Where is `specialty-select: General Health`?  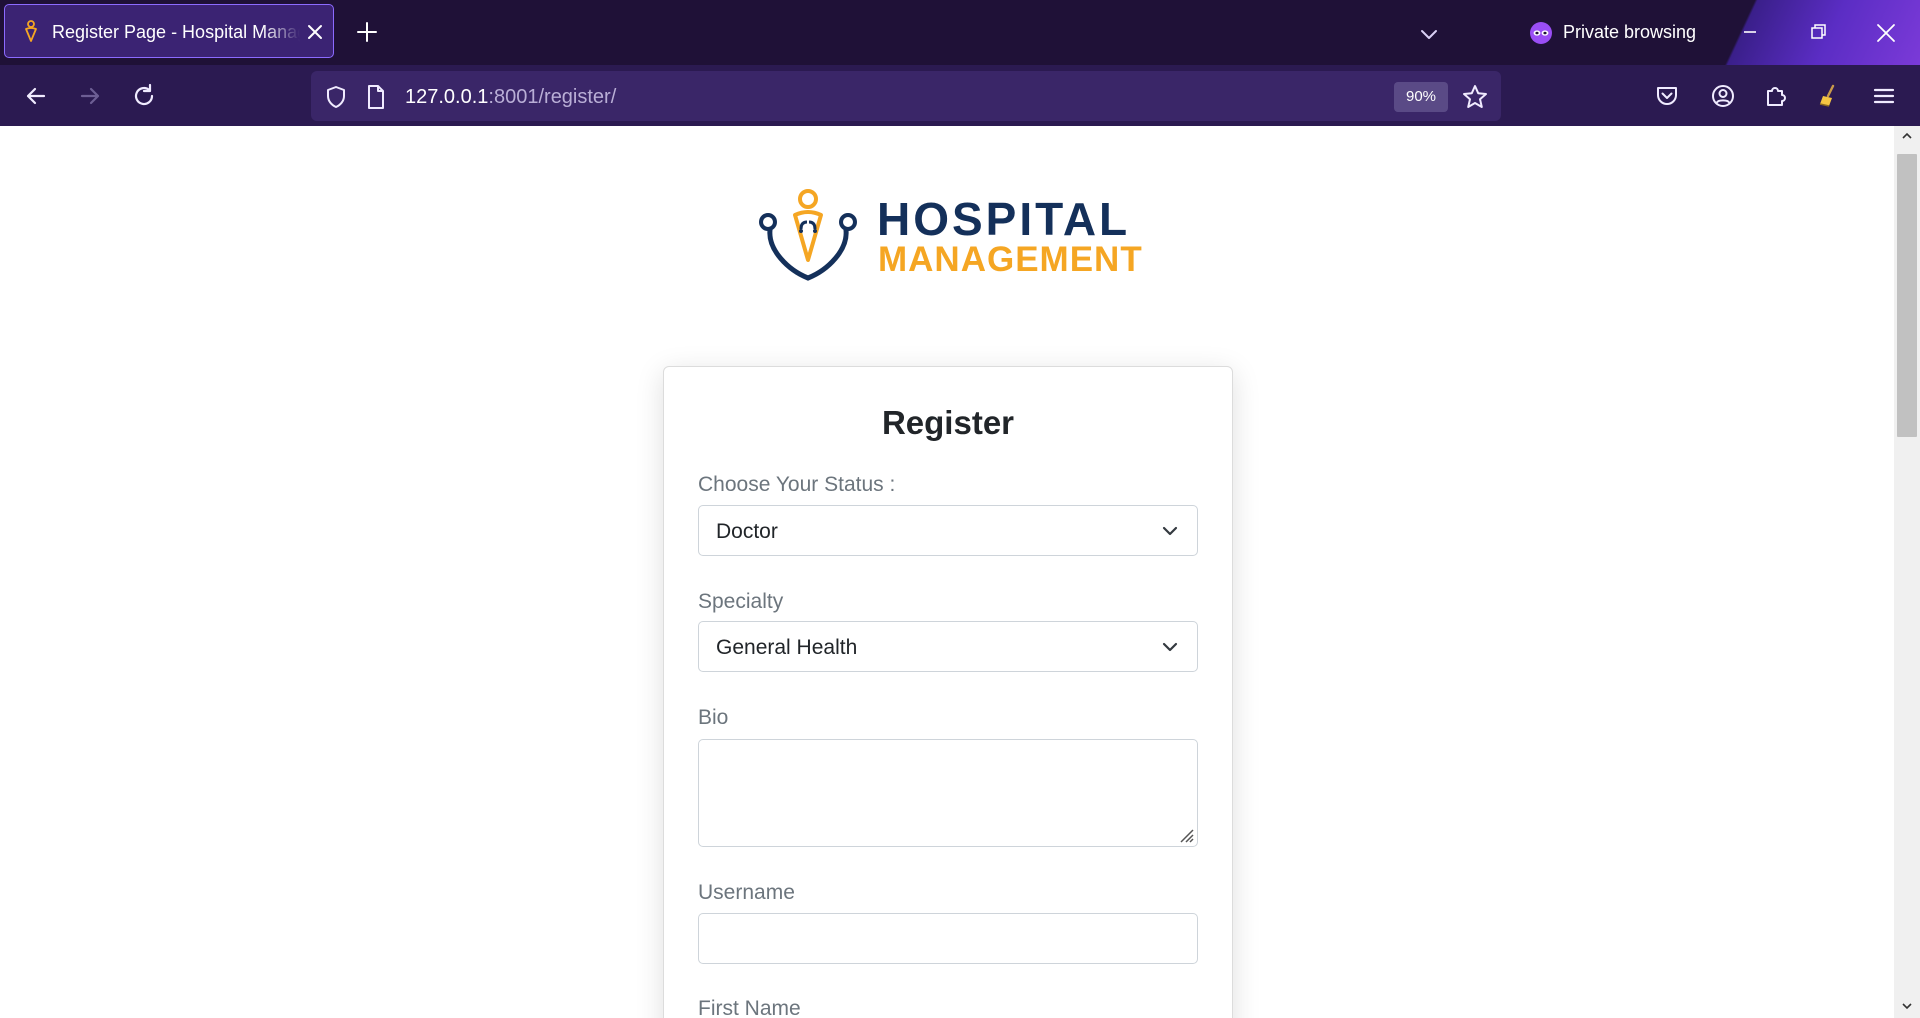 specialty-select: General Health is located at coordinates (948, 646).